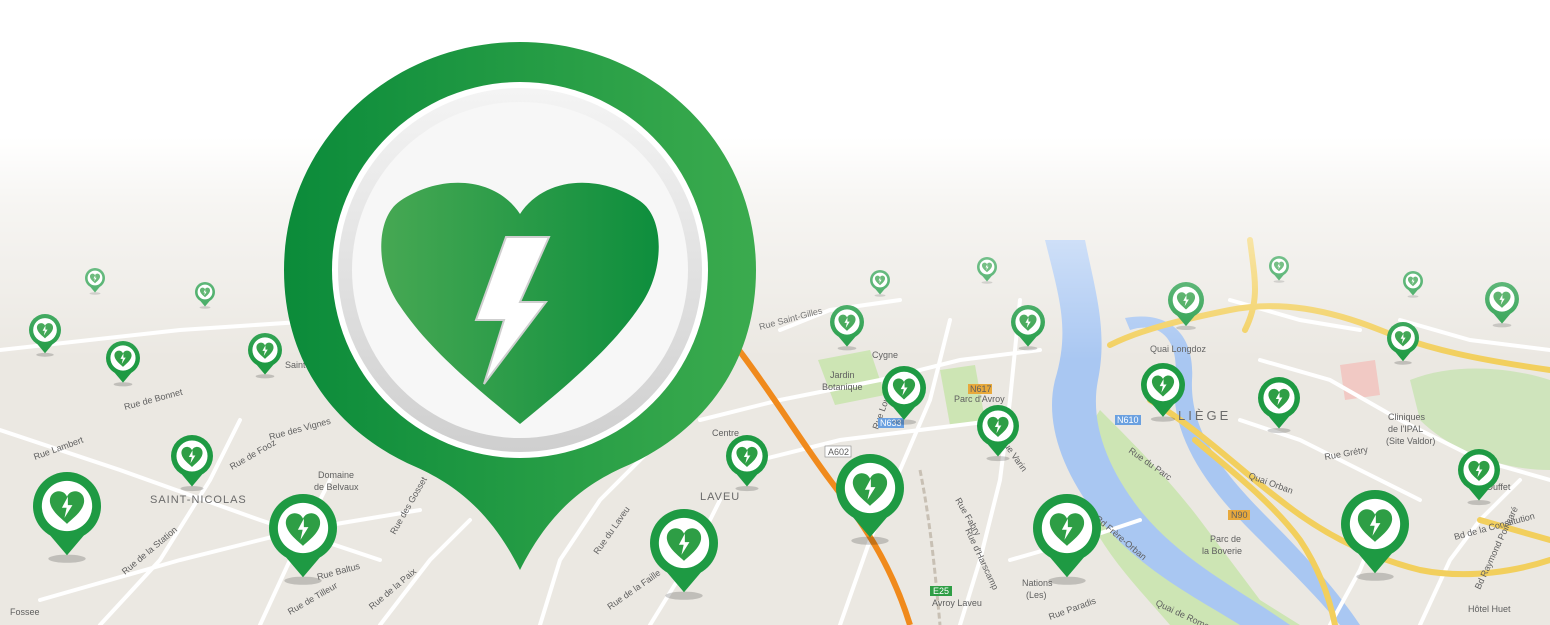 This screenshot has height=625, width=1550. What do you see at coordinates (1407, 417) in the screenshot?
I see `label-clinique: Cliniques` at bounding box center [1407, 417].